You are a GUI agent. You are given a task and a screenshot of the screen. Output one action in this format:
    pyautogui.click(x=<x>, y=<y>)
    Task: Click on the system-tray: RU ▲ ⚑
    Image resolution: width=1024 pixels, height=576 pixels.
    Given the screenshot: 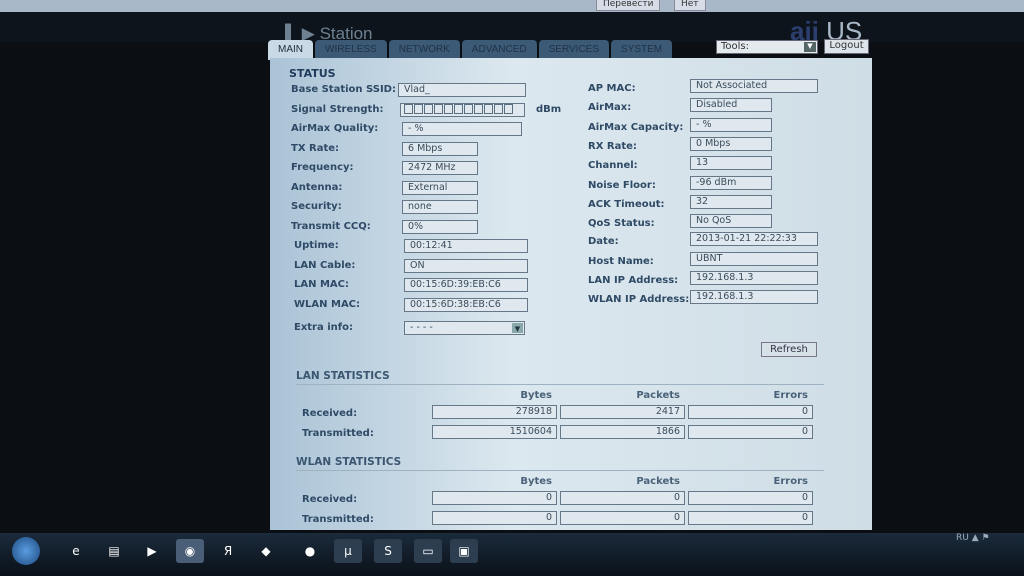 What is the action you would take?
    pyautogui.click(x=973, y=538)
    